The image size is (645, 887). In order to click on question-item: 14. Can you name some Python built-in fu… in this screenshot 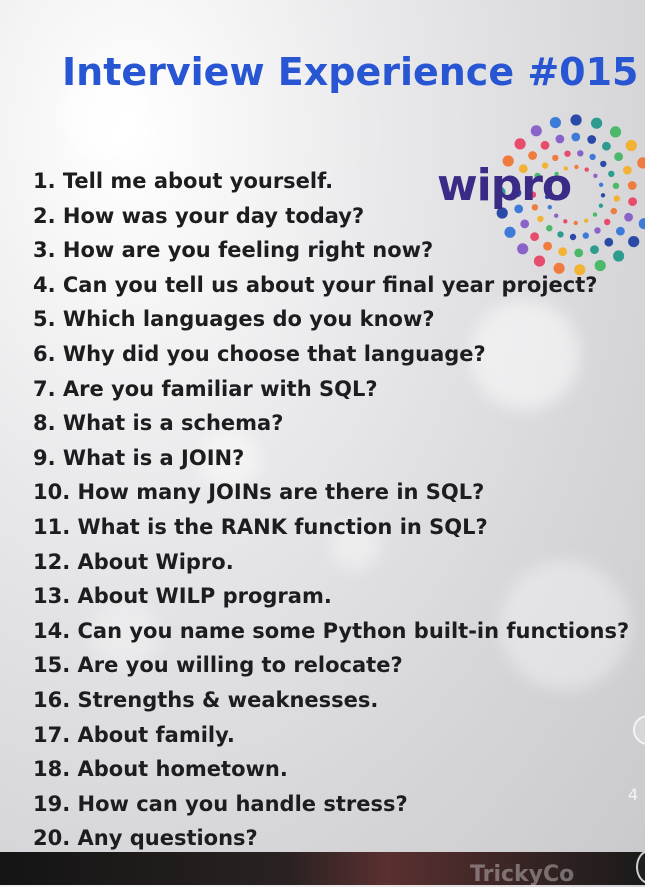, I will do `click(331, 630)`.